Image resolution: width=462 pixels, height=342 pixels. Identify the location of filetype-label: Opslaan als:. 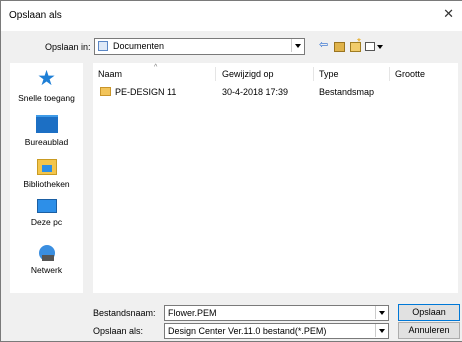
(118, 331).